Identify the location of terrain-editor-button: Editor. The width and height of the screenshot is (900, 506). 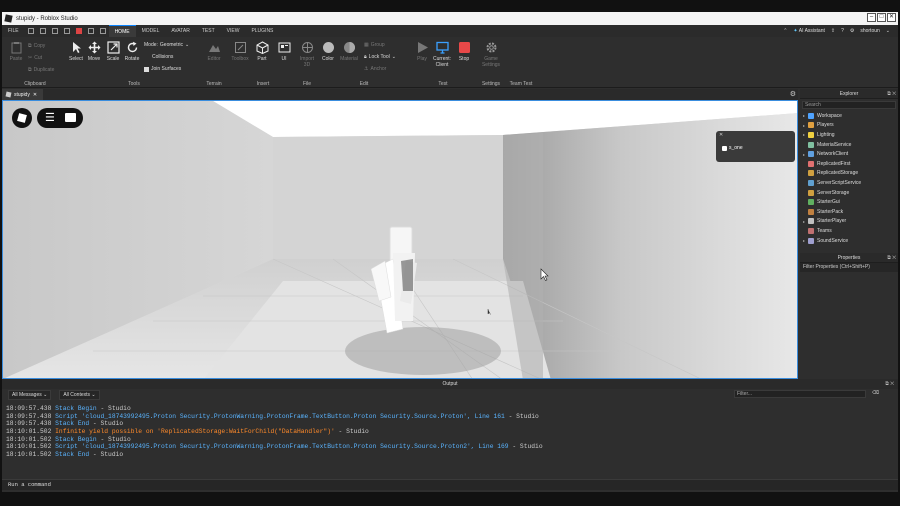
(214, 51).